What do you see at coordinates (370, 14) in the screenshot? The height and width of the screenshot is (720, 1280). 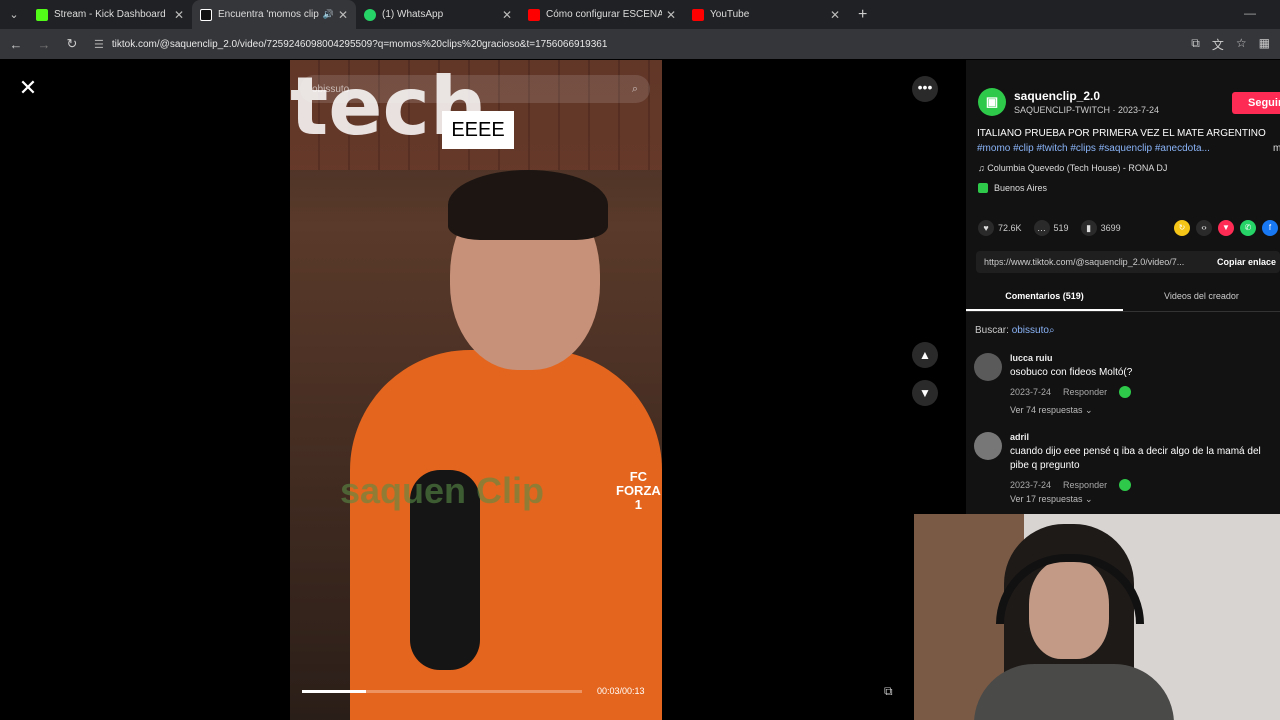 I see `whatsapp-icon` at bounding box center [370, 14].